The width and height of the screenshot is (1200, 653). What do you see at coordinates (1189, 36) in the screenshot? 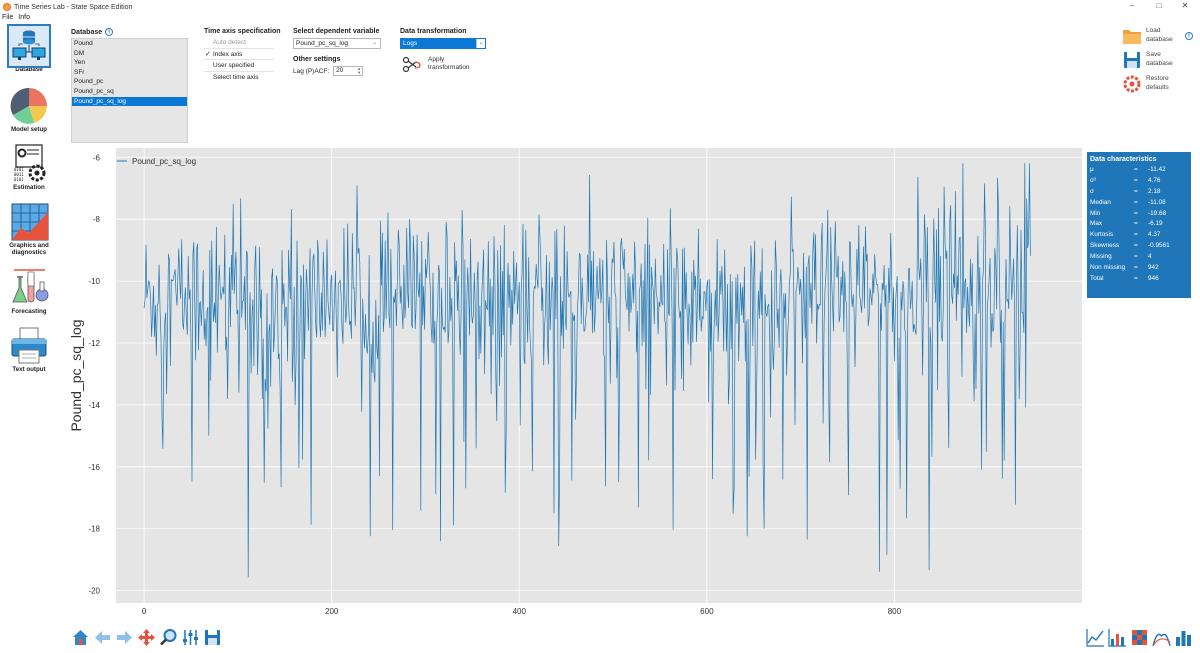
I see `info-icon: i` at bounding box center [1189, 36].